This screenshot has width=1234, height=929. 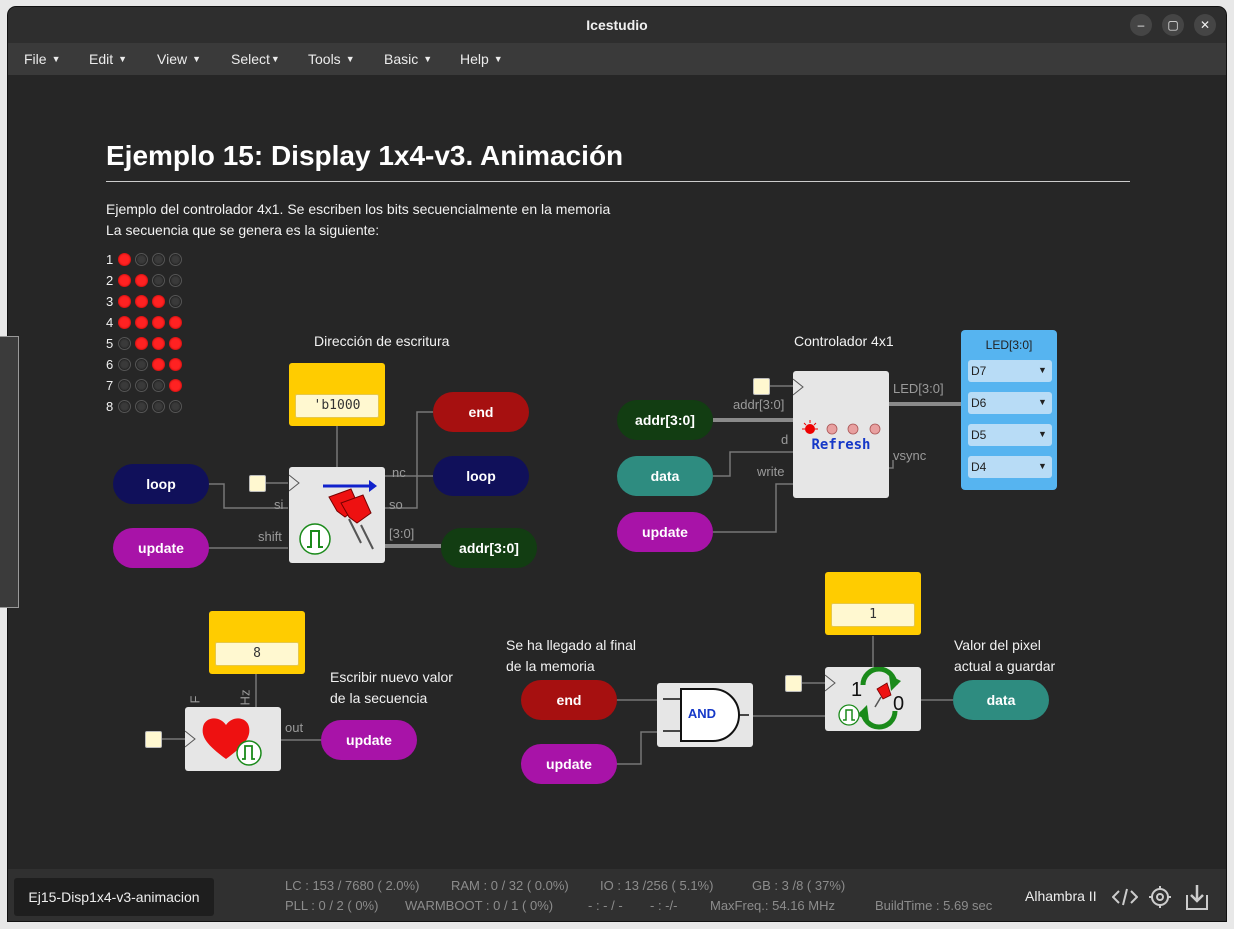 I want to click on led-output-panel: LED[3:0] D7 ▼ D6 ▼ D5 ▼ D4 ▼, so click(x=1009, y=410).